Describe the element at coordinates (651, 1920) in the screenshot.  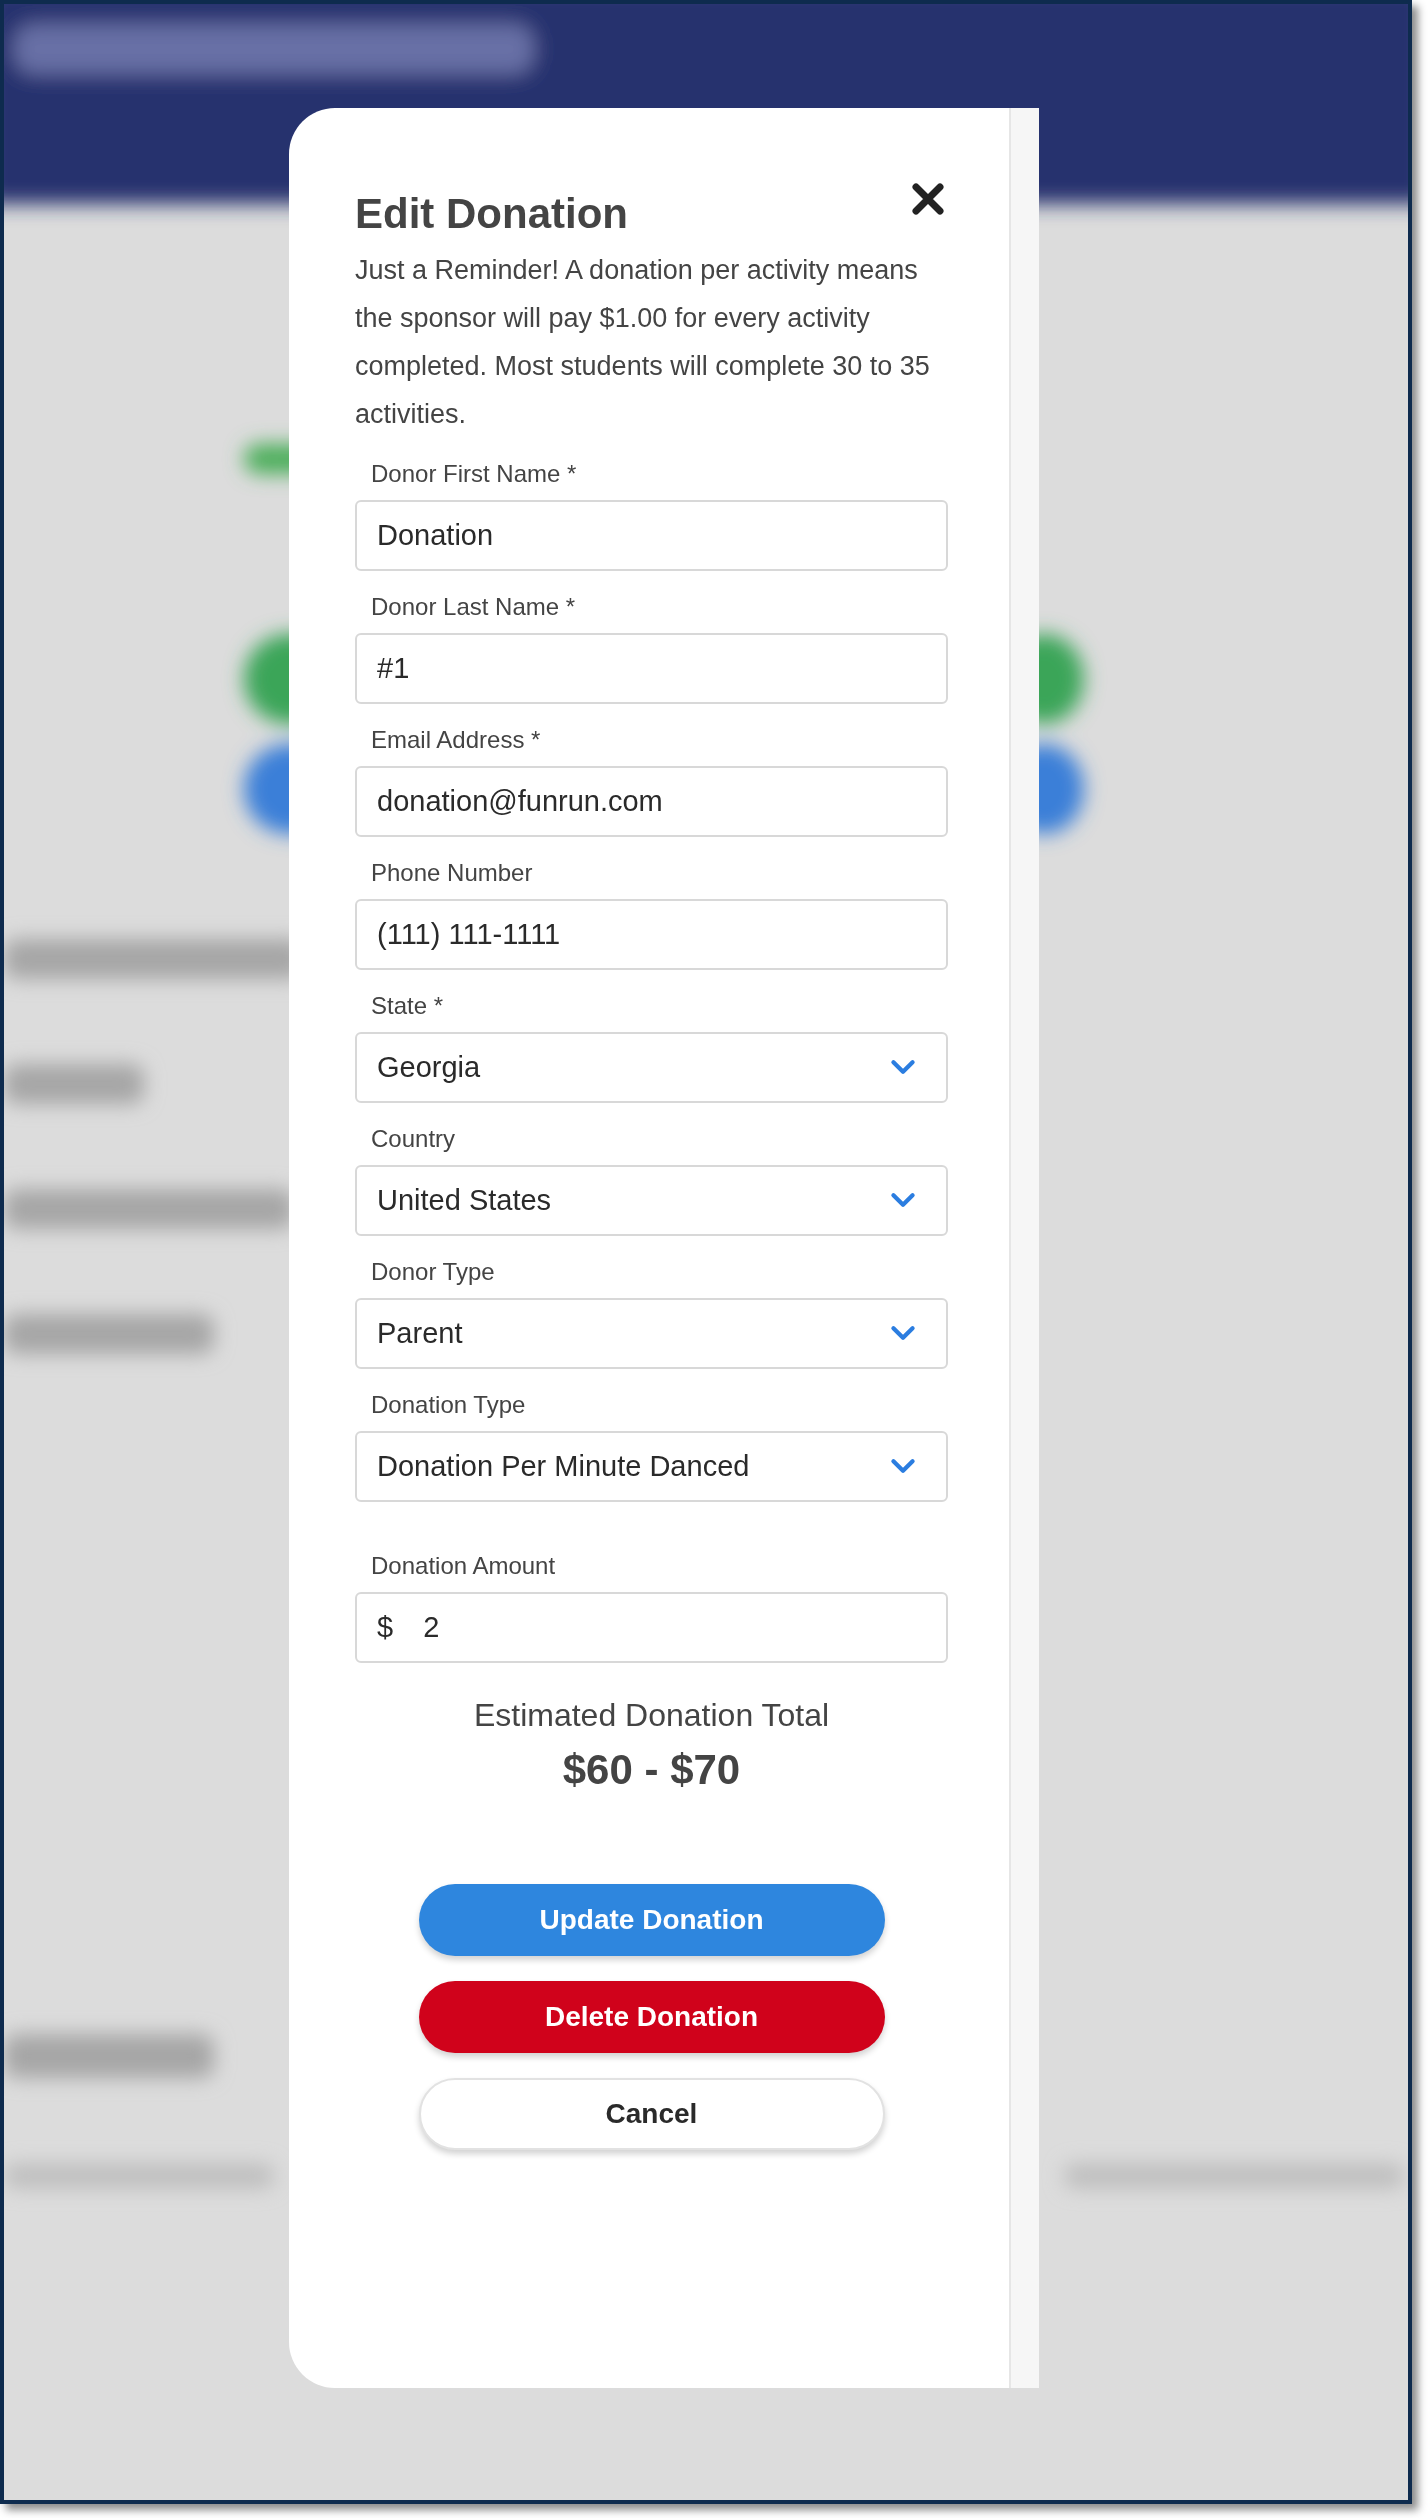
I see `update-button: Update Donation` at that location.